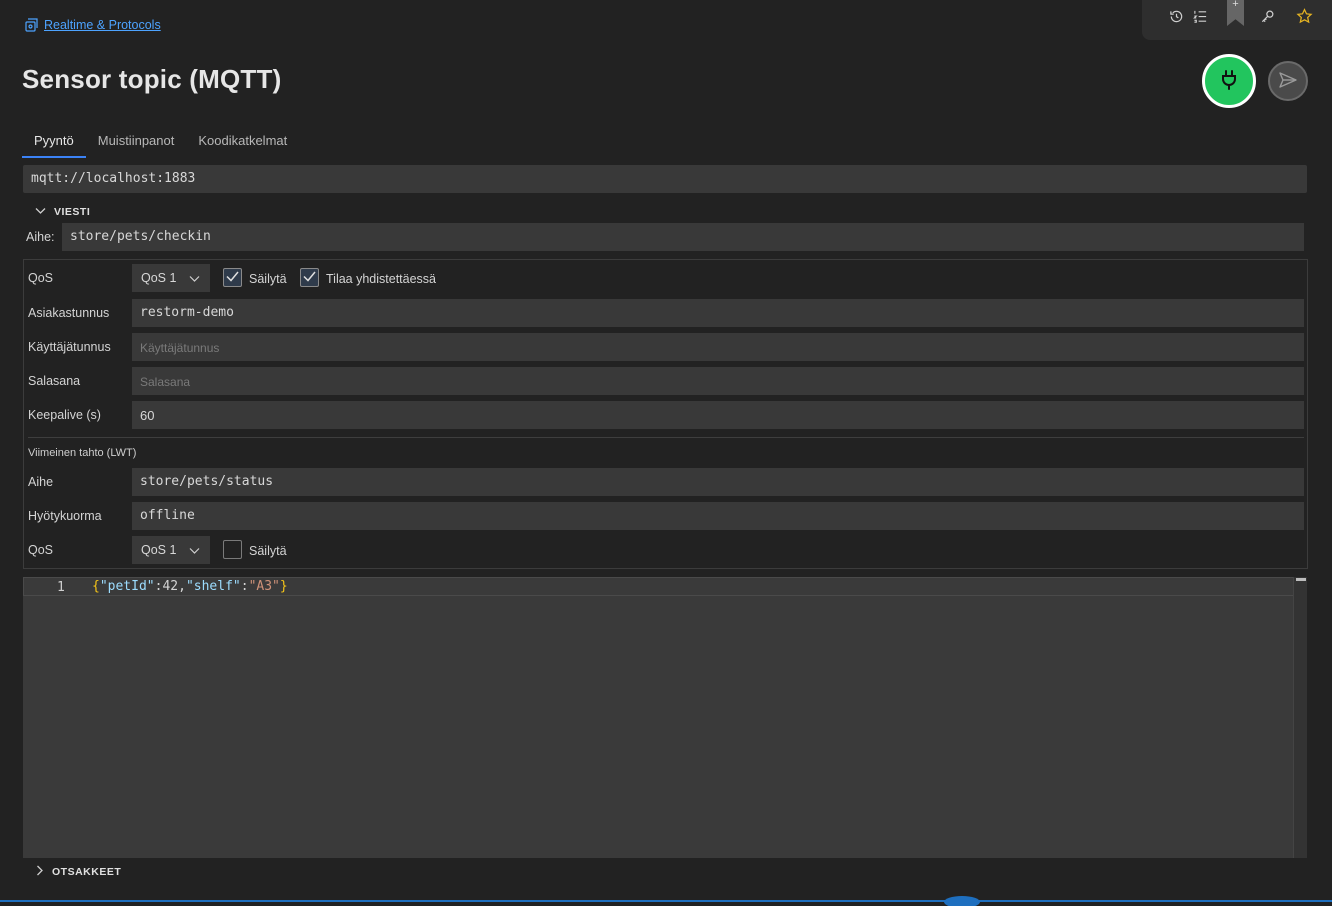 The image size is (1332, 906). Describe the element at coordinates (665, 278) in the screenshot. I see `qos-row: QoS QoS 1 Säilytä Tilaa yhdistettäessä` at that location.